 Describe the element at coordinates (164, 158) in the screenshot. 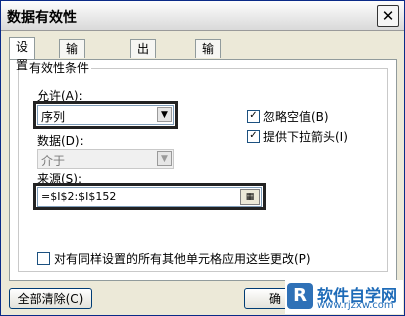

I see `chevron-down-icon: ▼` at that location.